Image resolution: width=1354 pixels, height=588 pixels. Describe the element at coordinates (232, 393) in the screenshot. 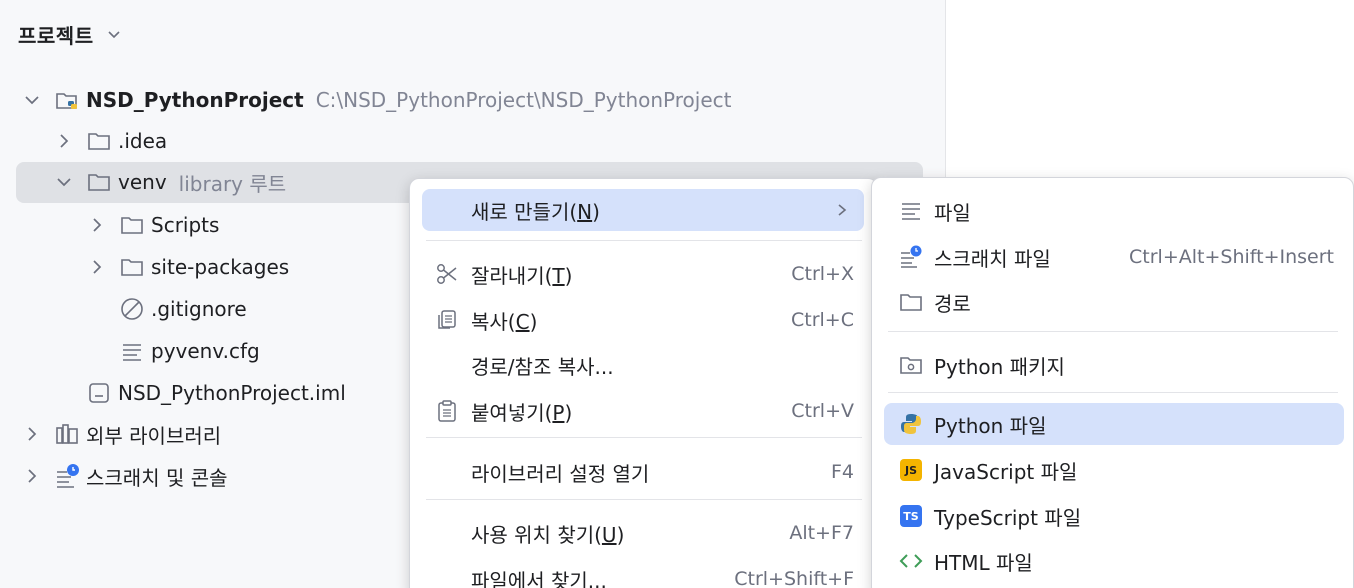

I see `tree-item-label: NSD_PythonProject.iml` at that location.